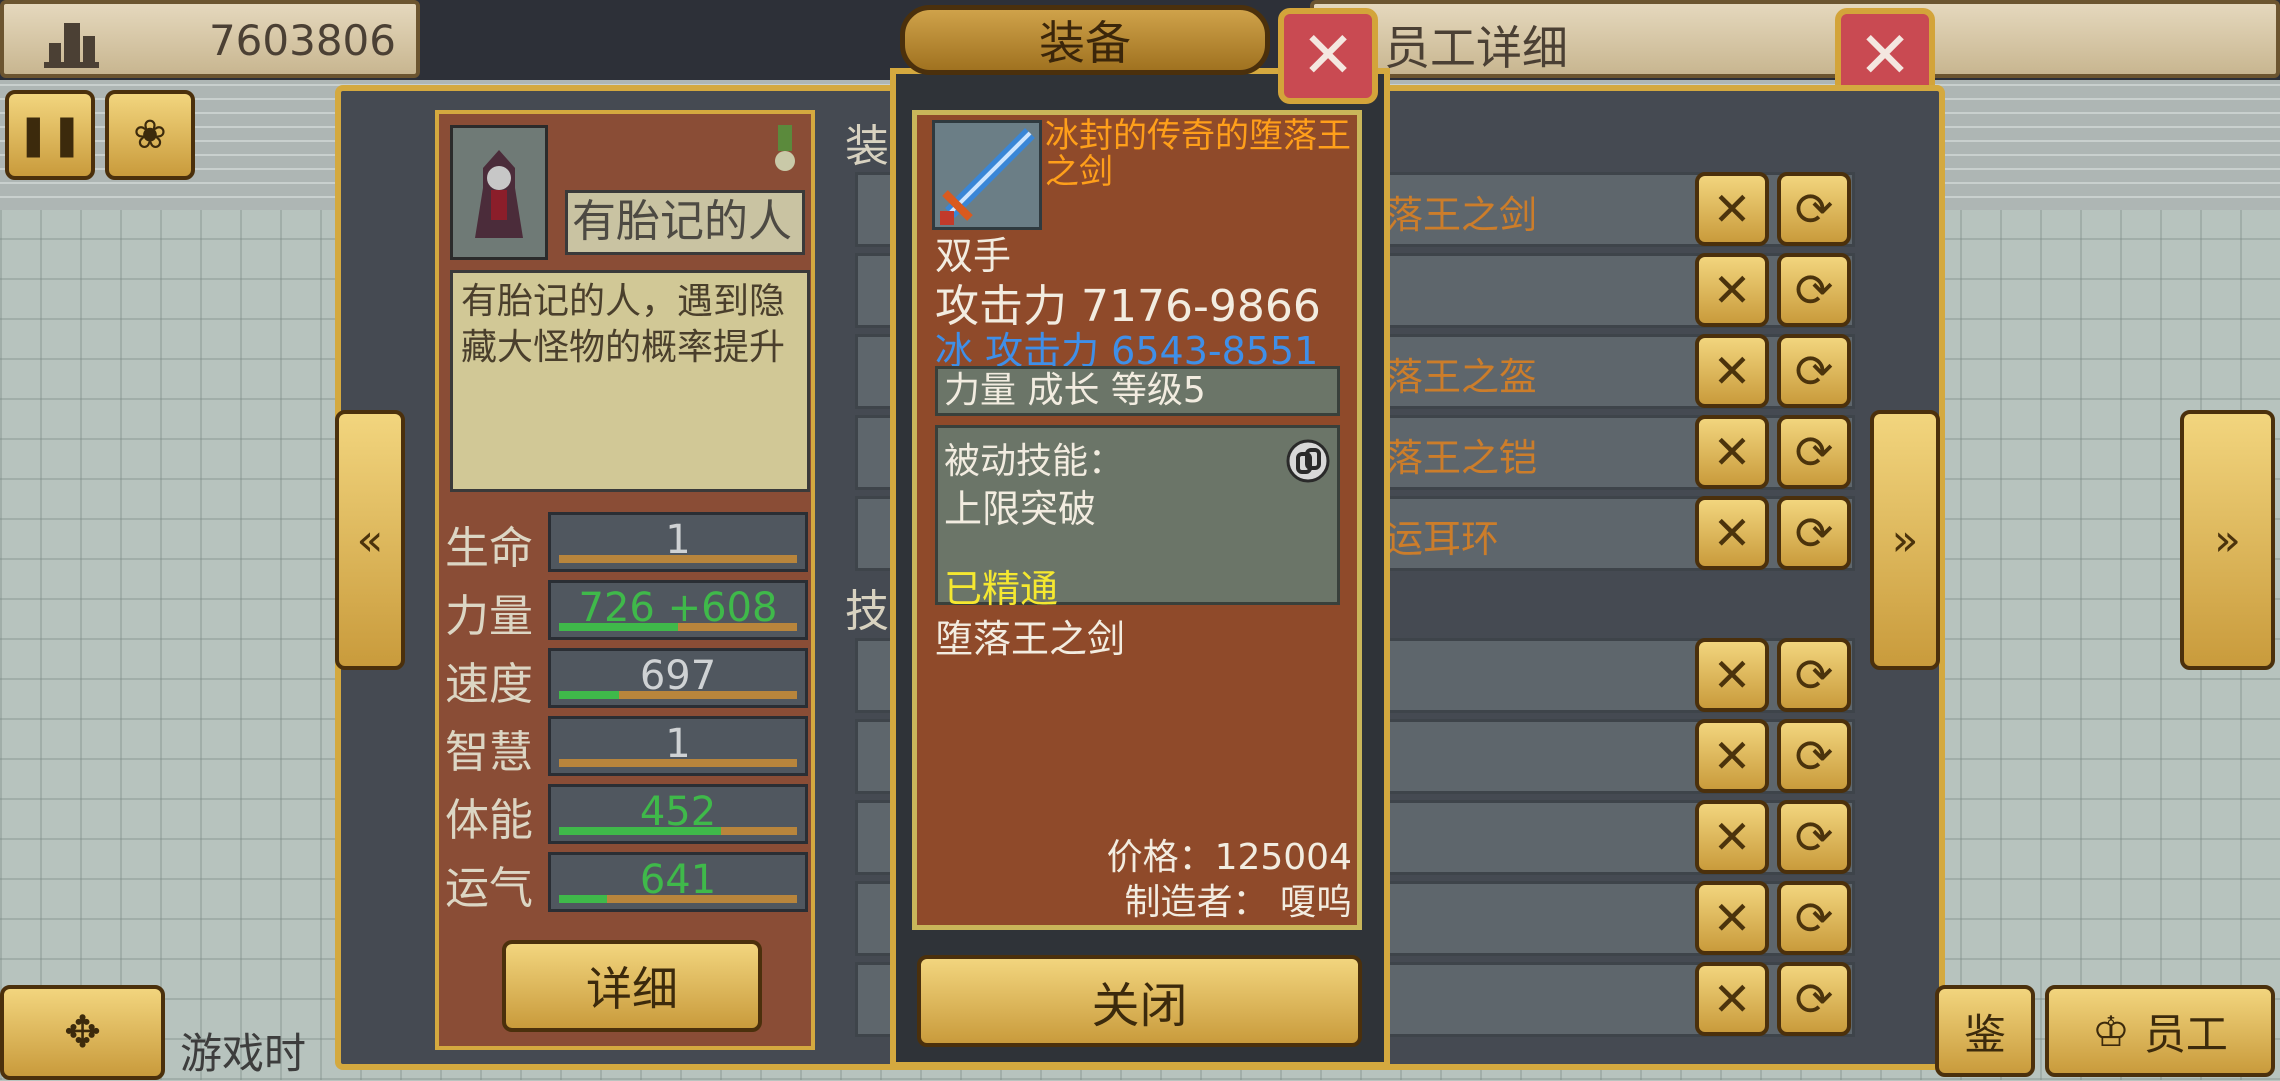 This screenshot has height=1081, width=2280. I want to click on close-button: 关闭, so click(1139, 1001).